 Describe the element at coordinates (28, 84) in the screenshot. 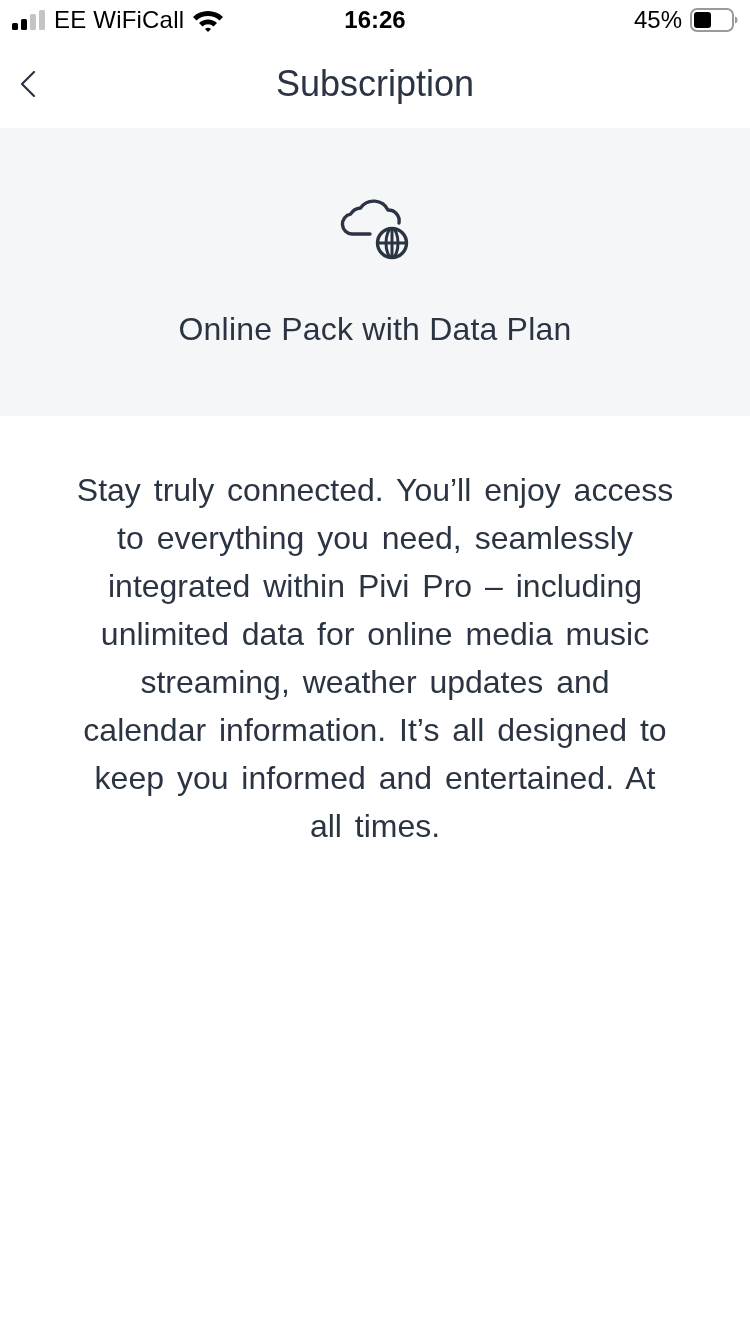

I see `back-icon` at that location.